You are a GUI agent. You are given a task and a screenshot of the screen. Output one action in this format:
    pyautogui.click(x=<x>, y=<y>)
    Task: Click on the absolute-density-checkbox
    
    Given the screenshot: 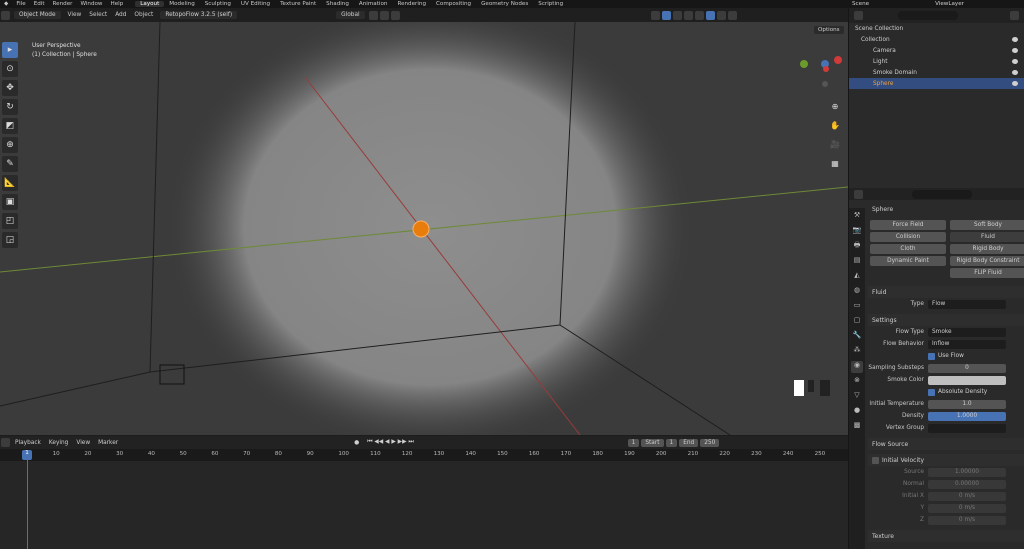 What is the action you would take?
    pyautogui.click(x=931, y=392)
    